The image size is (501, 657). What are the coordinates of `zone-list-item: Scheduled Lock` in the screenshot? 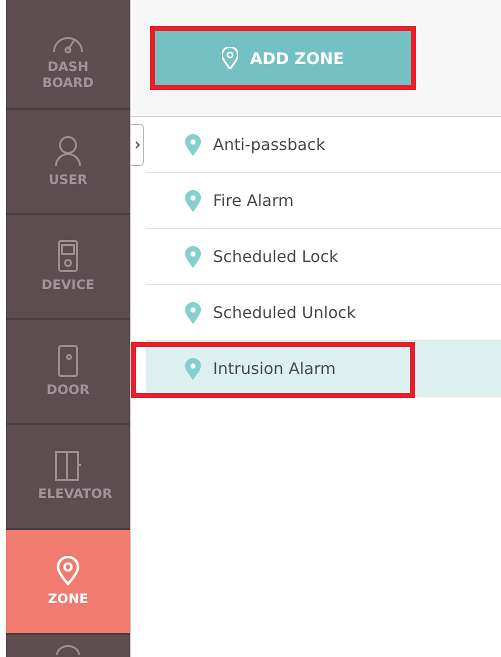 It's located at (323, 257).